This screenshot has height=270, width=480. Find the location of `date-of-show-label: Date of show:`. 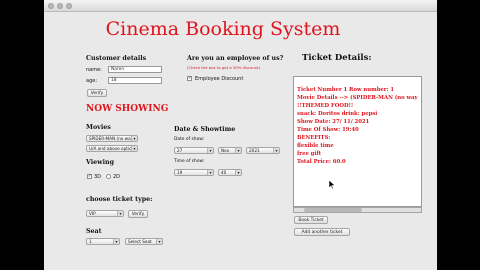

date-of-show-label: Date of show: is located at coordinates (189, 139).